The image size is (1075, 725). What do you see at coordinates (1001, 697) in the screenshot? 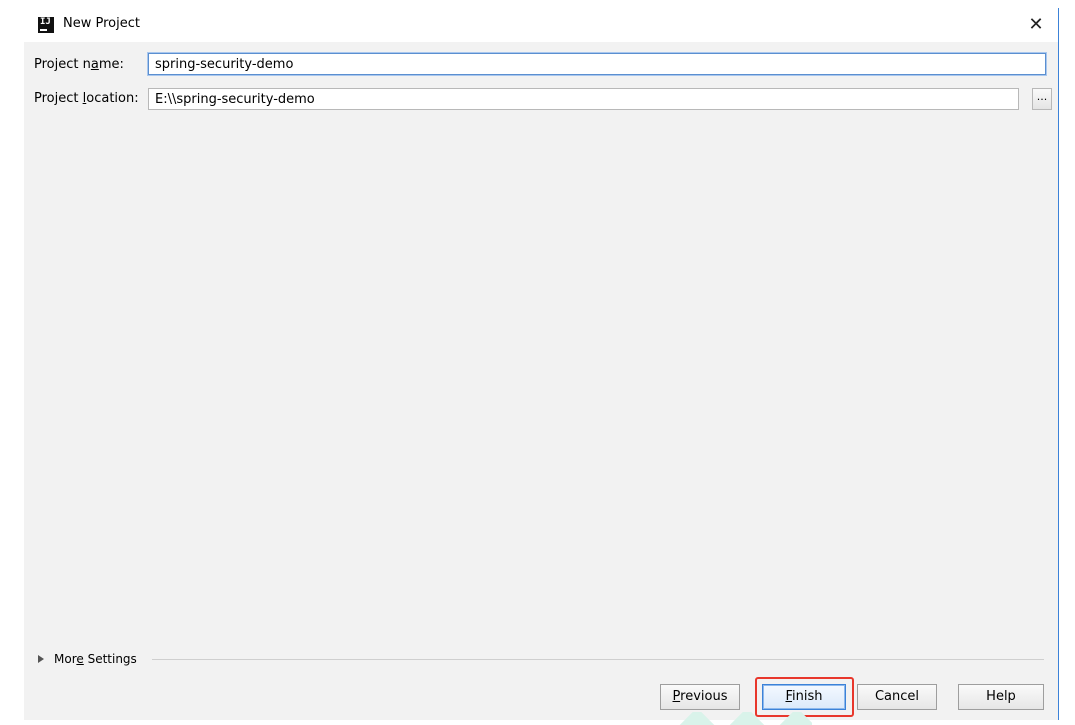
I see `help-button: Help` at bounding box center [1001, 697].